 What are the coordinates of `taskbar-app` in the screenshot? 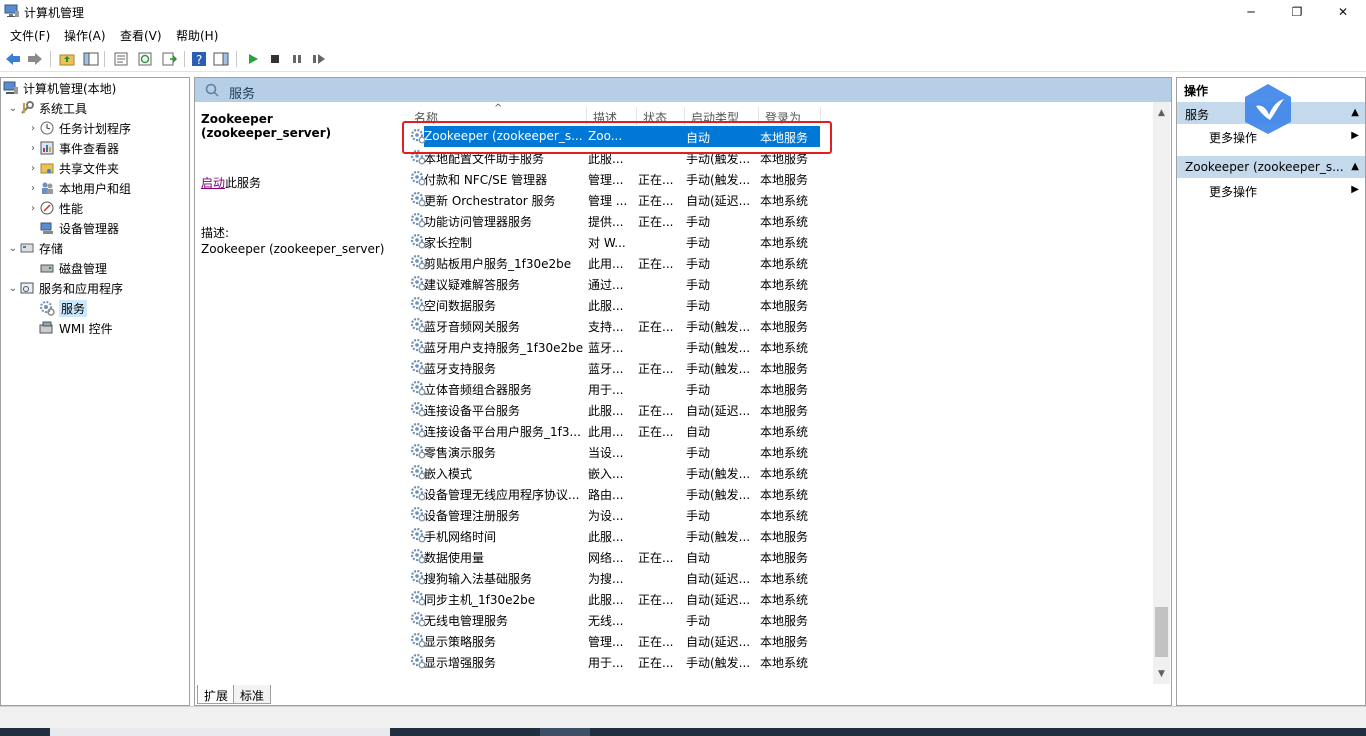 It's located at (565, 732).